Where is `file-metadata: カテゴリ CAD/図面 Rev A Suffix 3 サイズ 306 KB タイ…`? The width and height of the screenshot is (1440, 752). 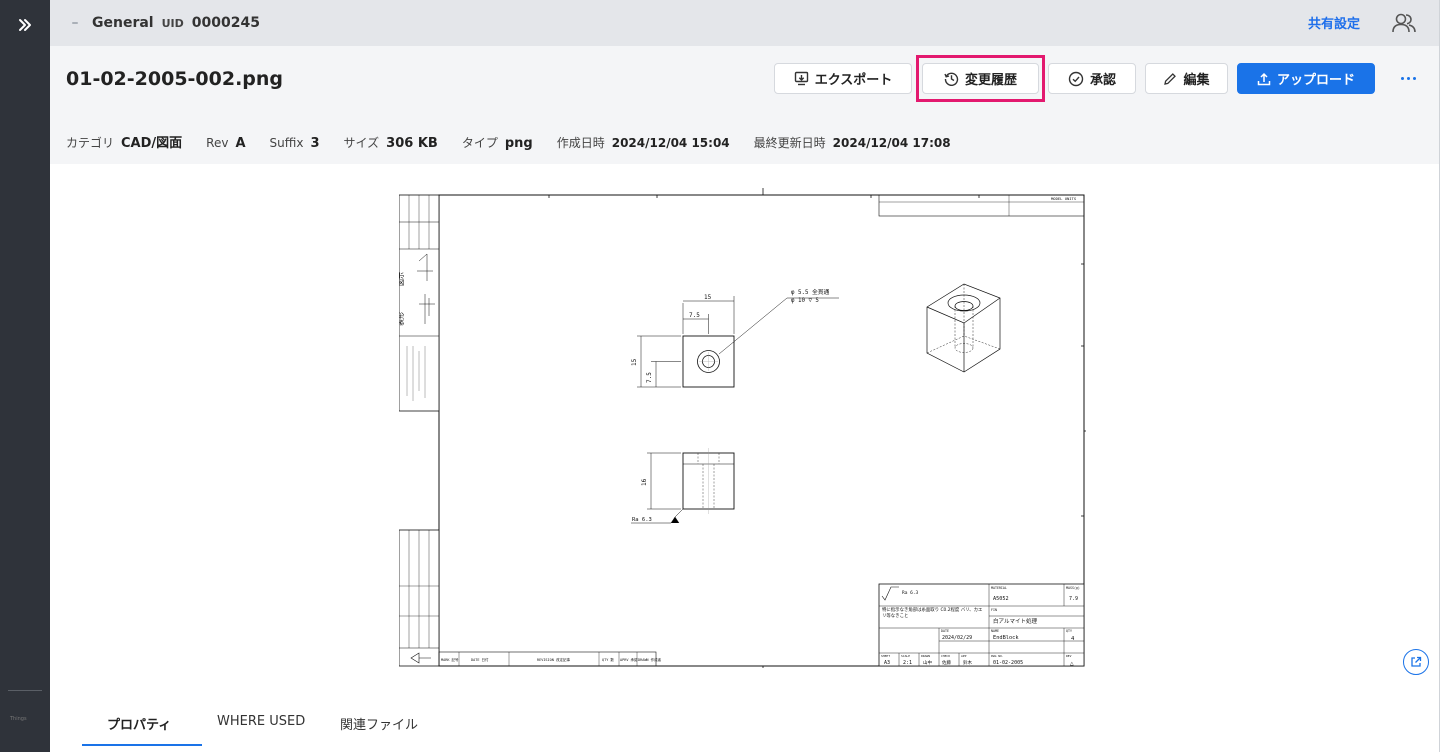 file-metadata: カテゴリ CAD/図面 Rev A Suffix 3 サイズ 306 KB タイ… is located at coordinates (520, 141).